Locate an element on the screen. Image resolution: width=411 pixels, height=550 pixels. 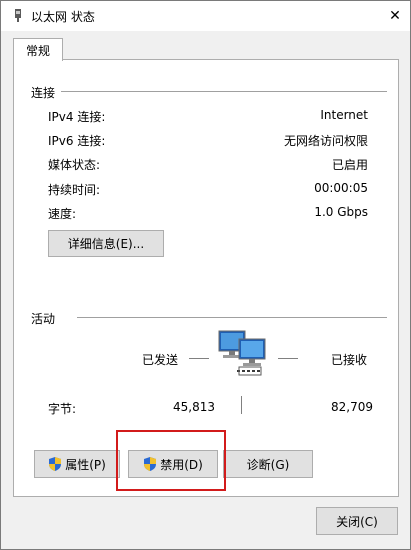
network-computers-icon is located at coordinates (242, 353).